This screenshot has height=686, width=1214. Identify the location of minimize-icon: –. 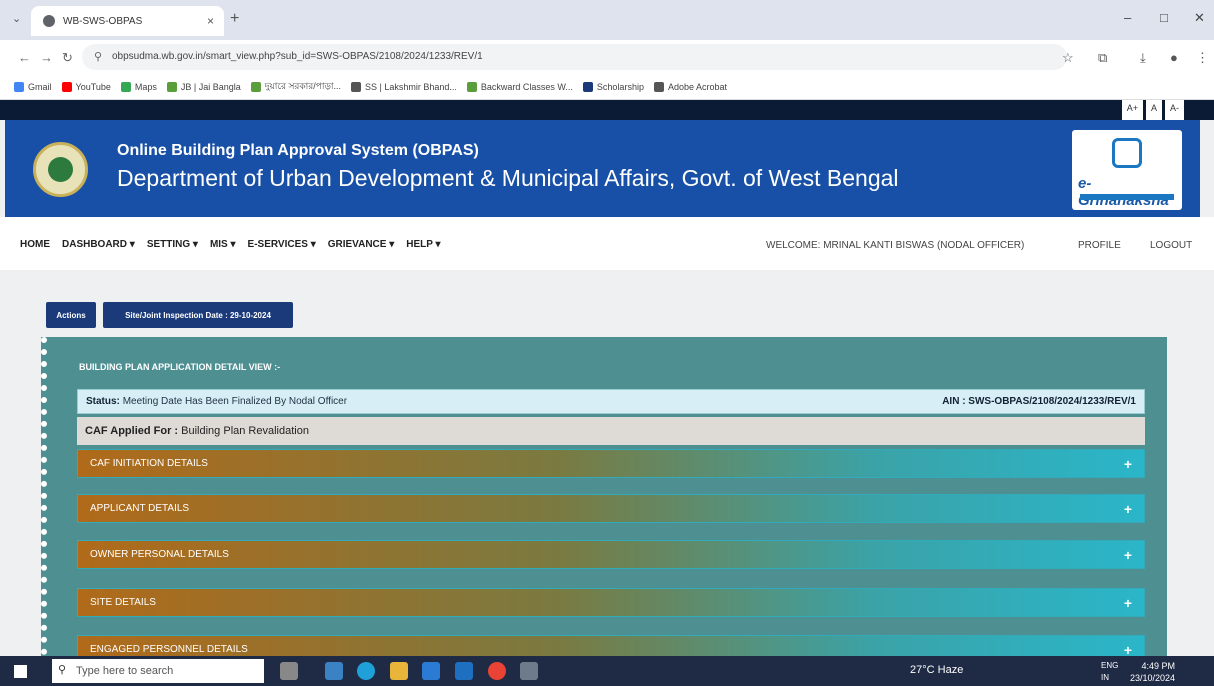
(1127, 17).